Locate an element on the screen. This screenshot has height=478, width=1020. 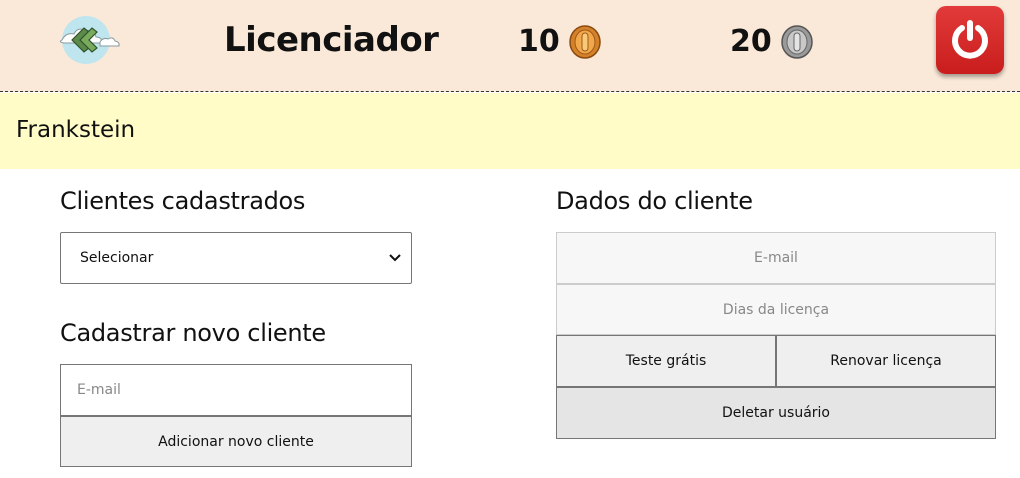
renew-license-button: Renovar licença is located at coordinates (886, 361).